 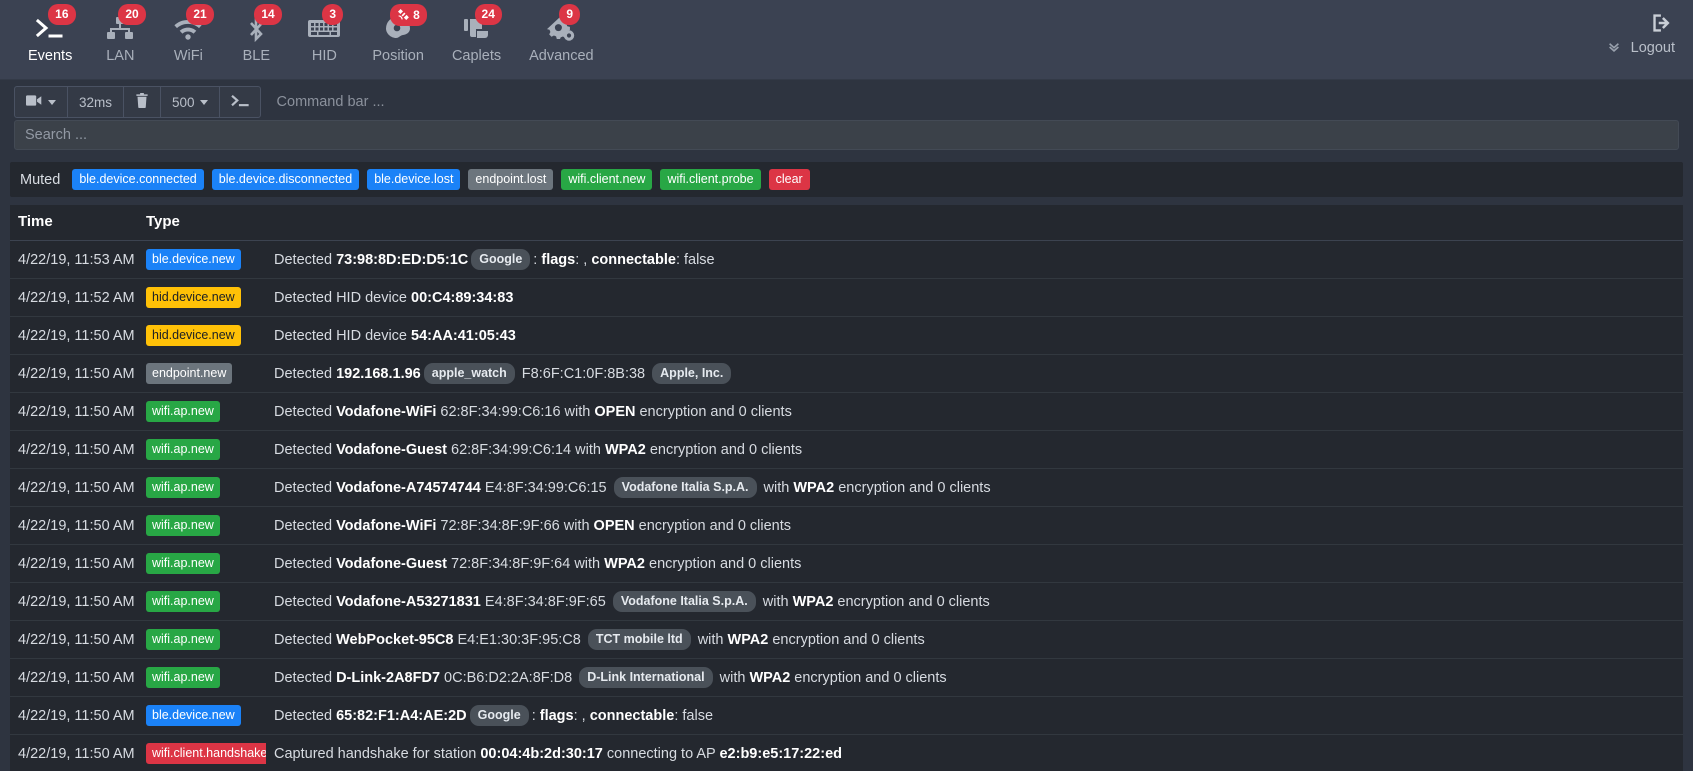 I want to click on table-header-row: Time Type, so click(x=846, y=223).